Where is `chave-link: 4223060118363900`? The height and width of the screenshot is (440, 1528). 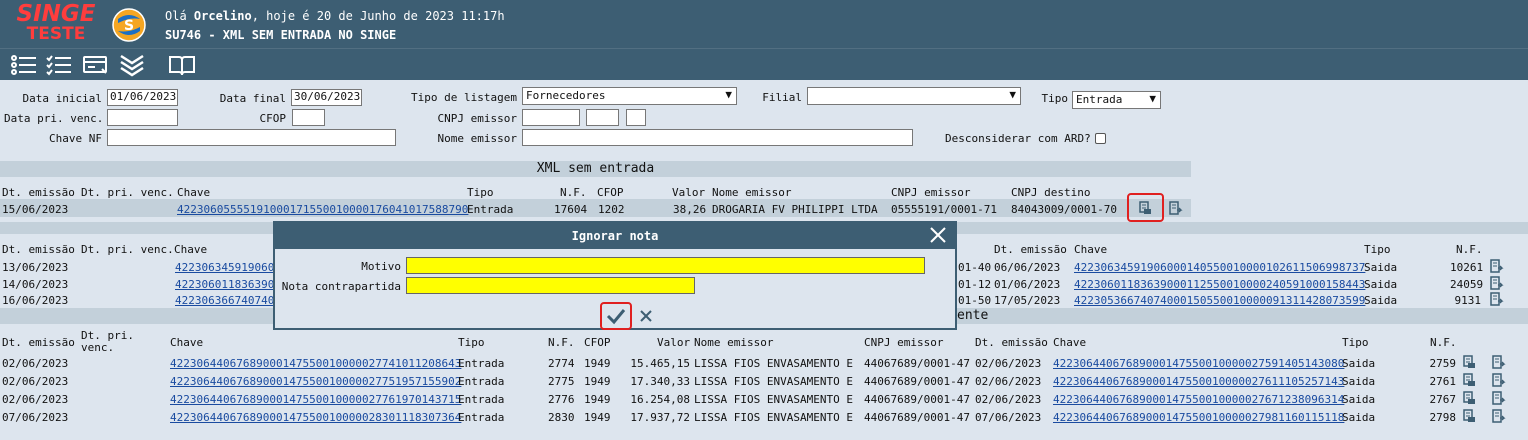
chave-link: 4223060118363900 is located at coordinates (228, 284).